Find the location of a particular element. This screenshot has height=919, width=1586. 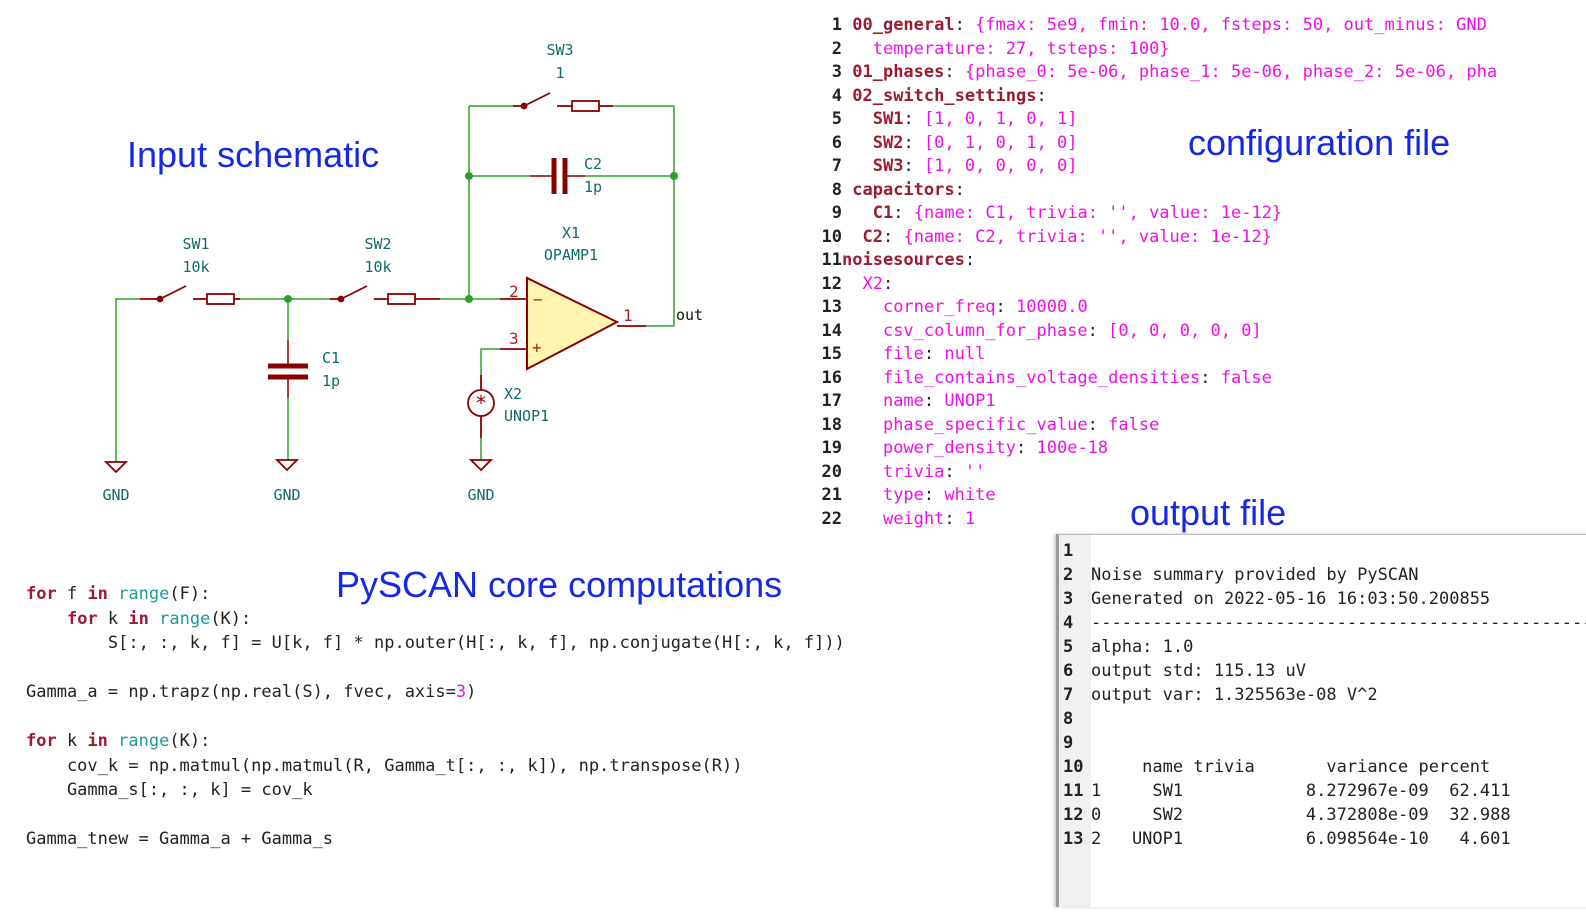

line-number: 19 is located at coordinates (831, 448).